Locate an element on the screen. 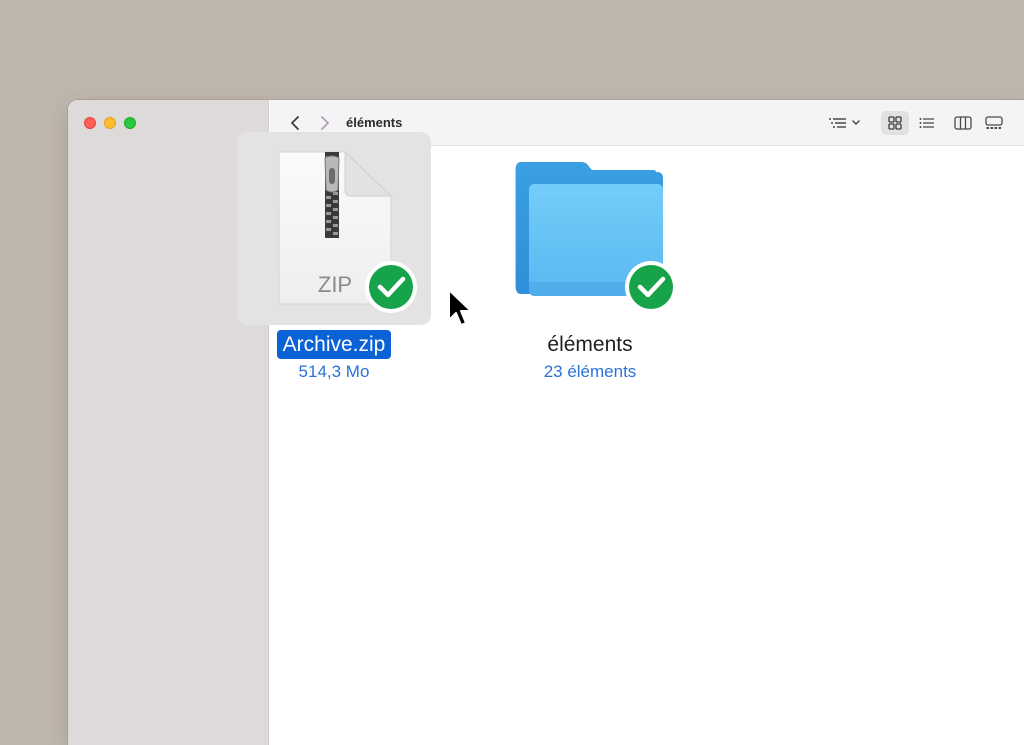  list-view-button is located at coordinates (927, 123).